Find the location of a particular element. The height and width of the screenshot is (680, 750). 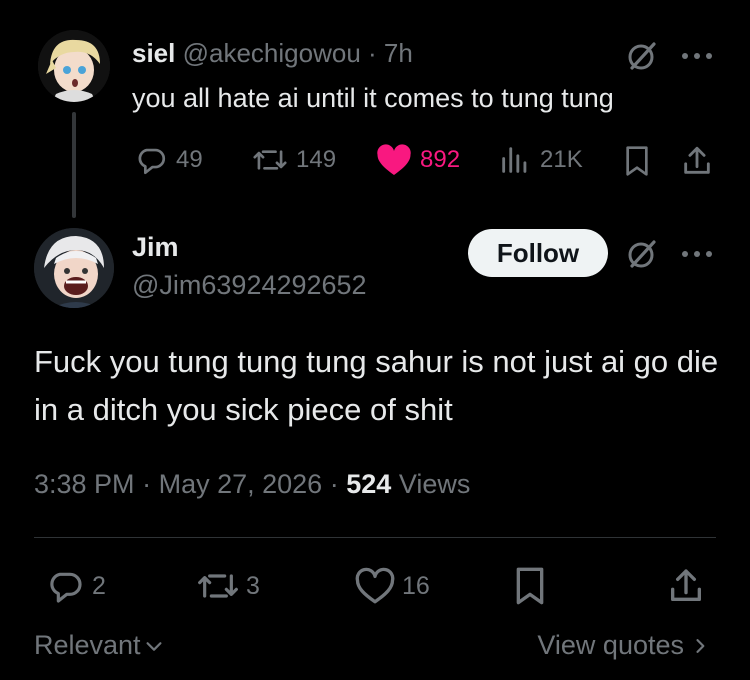

reply-reply-button: 2 is located at coordinates (75, 586).